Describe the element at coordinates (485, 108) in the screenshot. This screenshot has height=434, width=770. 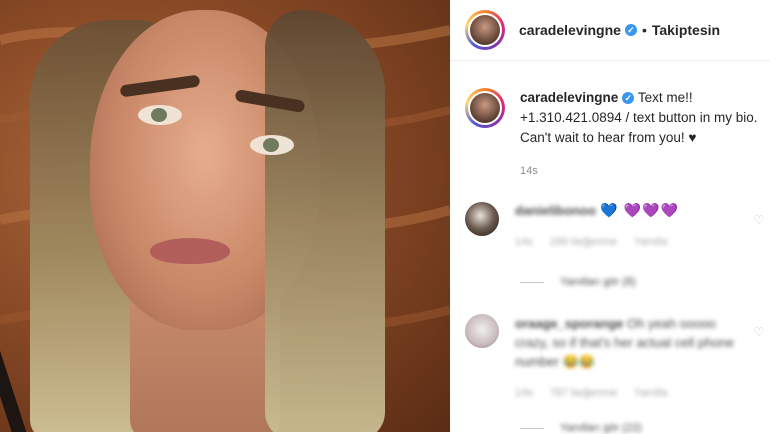
I see `caption-avatar` at that location.